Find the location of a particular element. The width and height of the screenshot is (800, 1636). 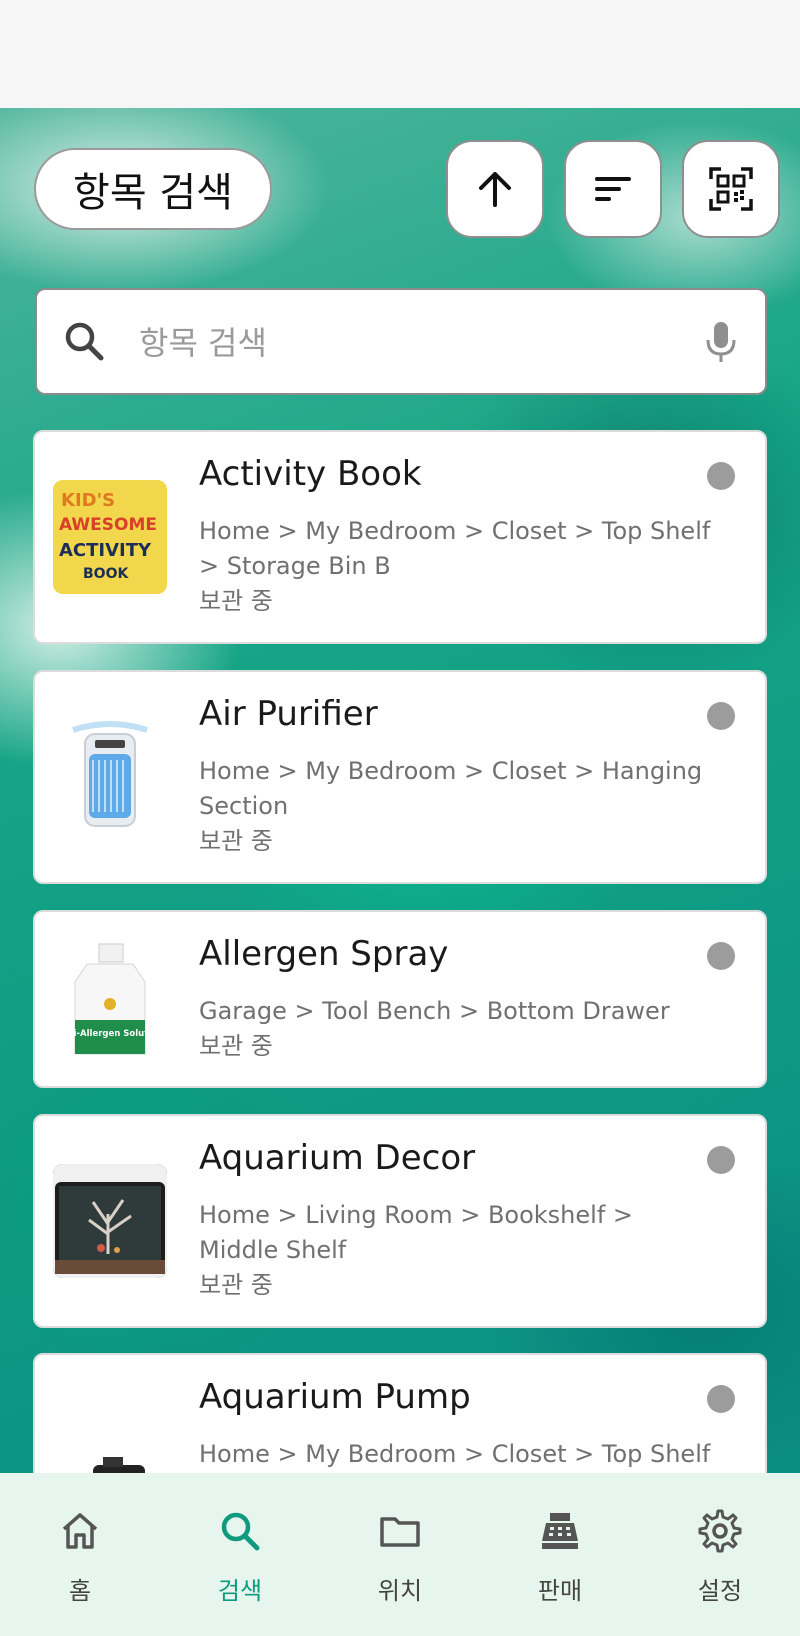

nav-label: 설정 is located at coordinates (720, 1591).